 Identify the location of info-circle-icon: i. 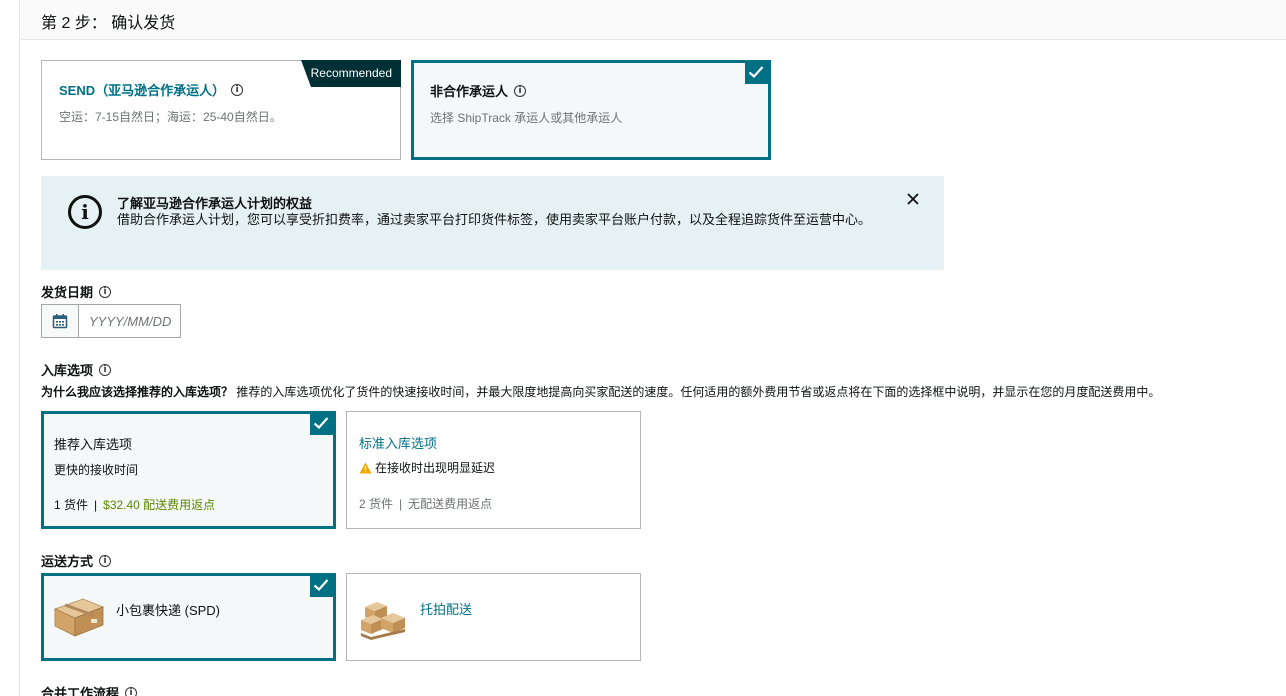
(85, 212).